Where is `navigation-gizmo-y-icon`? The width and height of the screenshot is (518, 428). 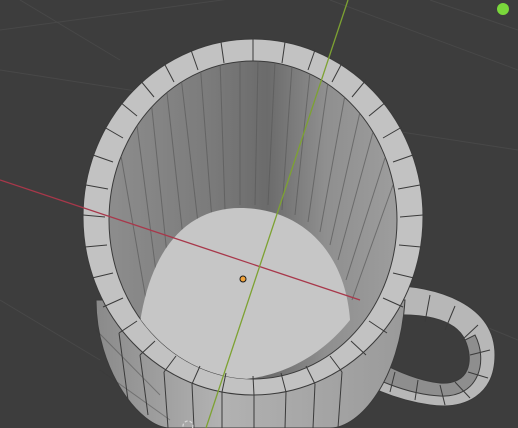
navigation-gizmo-y-icon is located at coordinates (503, 9).